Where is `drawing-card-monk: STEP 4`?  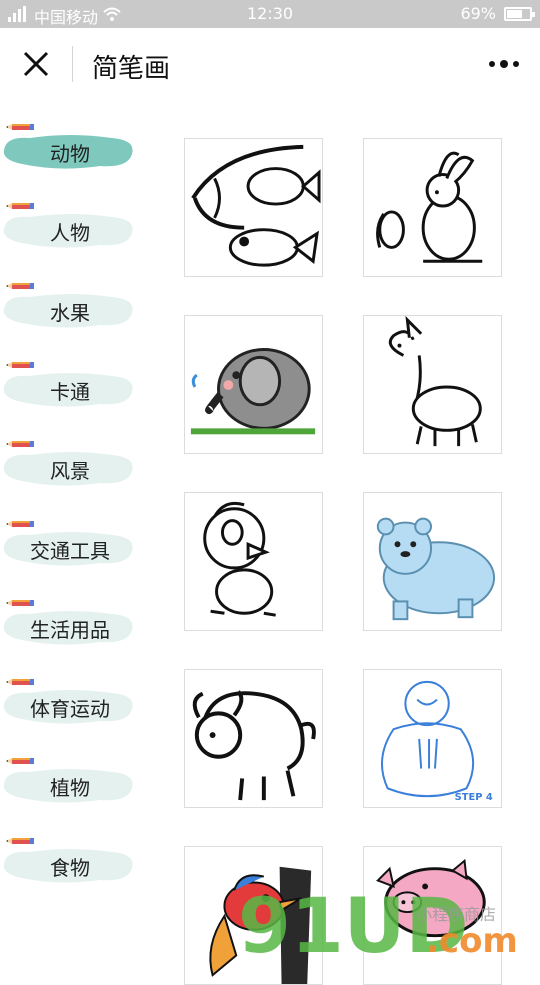
drawing-card-monk: STEP 4 is located at coordinates (432, 738).